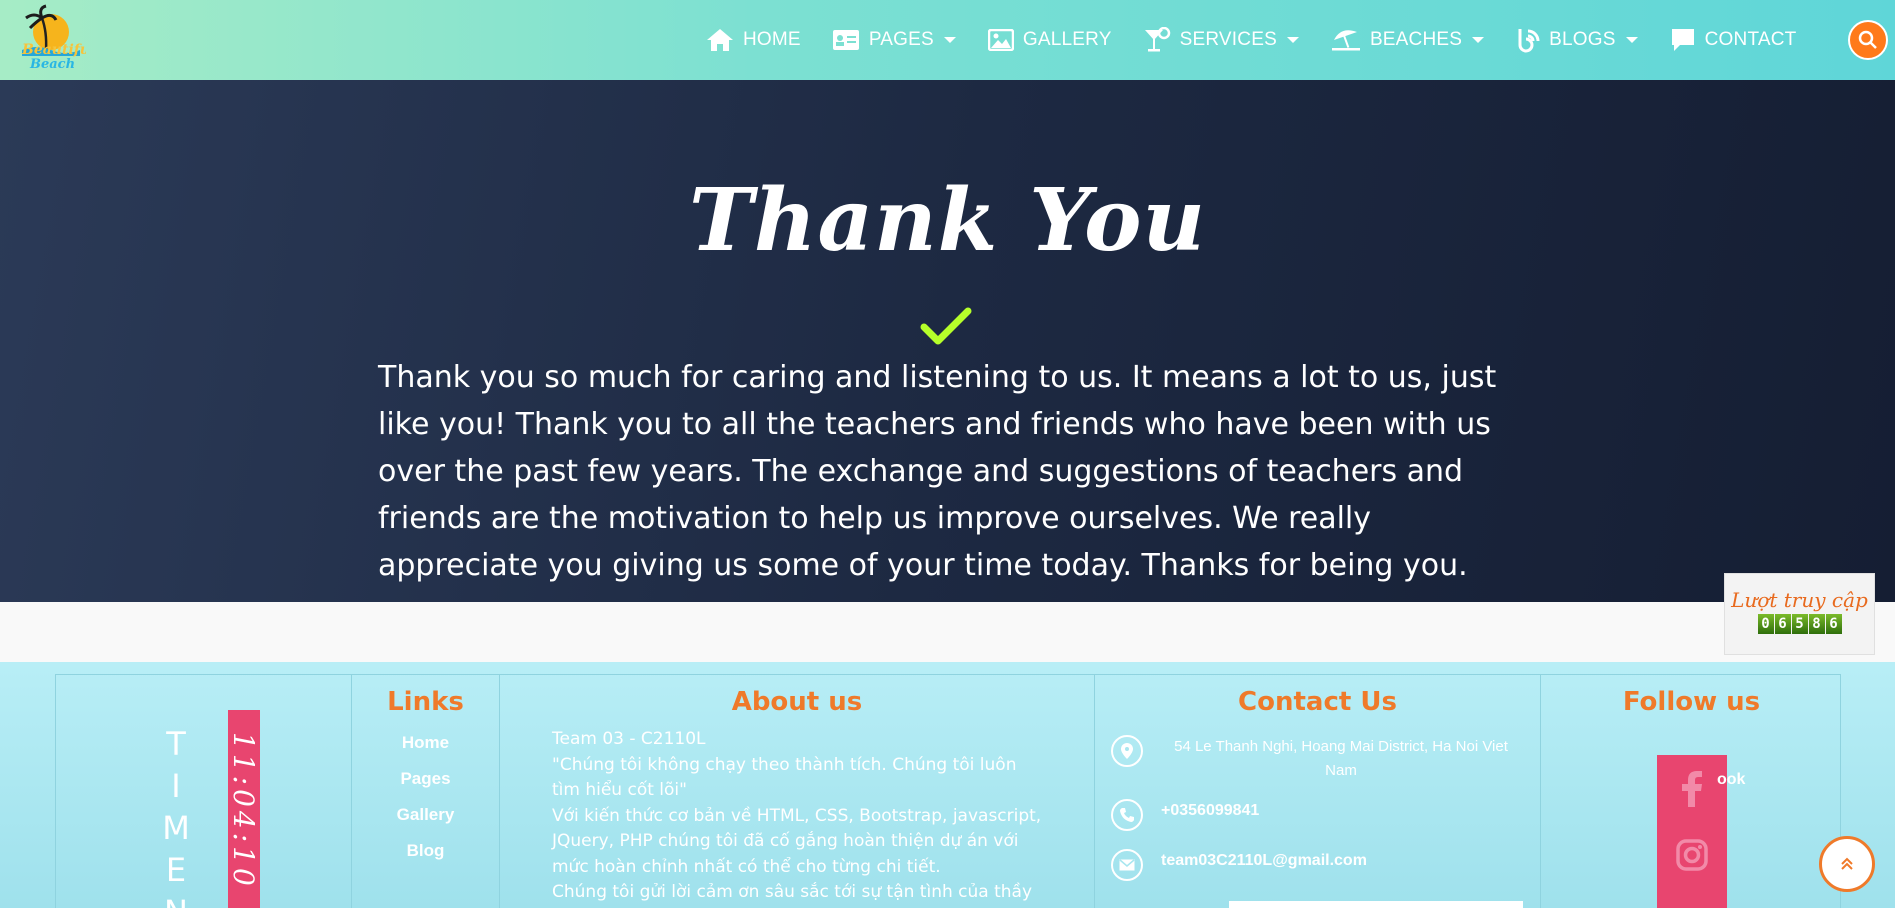  Describe the element at coordinates (53, 50) in the screenshot. I see `svg-text: Beautiful` at that location.